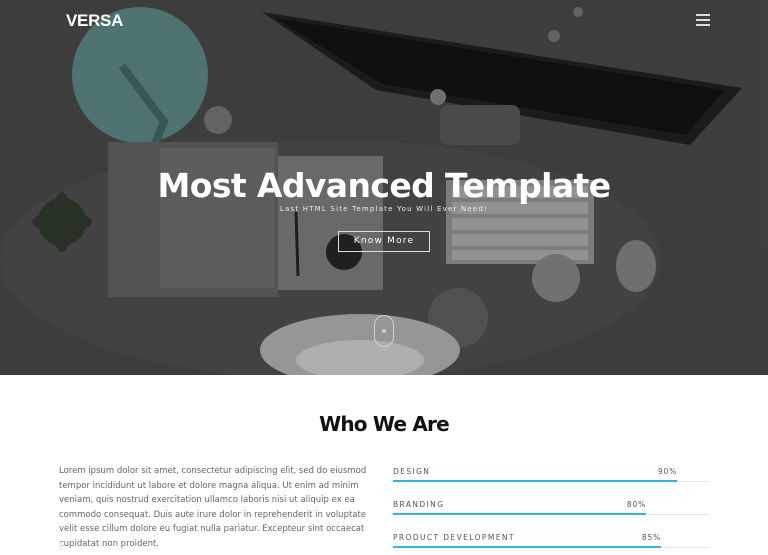  I want to click on text-divider, so click(60, 546).